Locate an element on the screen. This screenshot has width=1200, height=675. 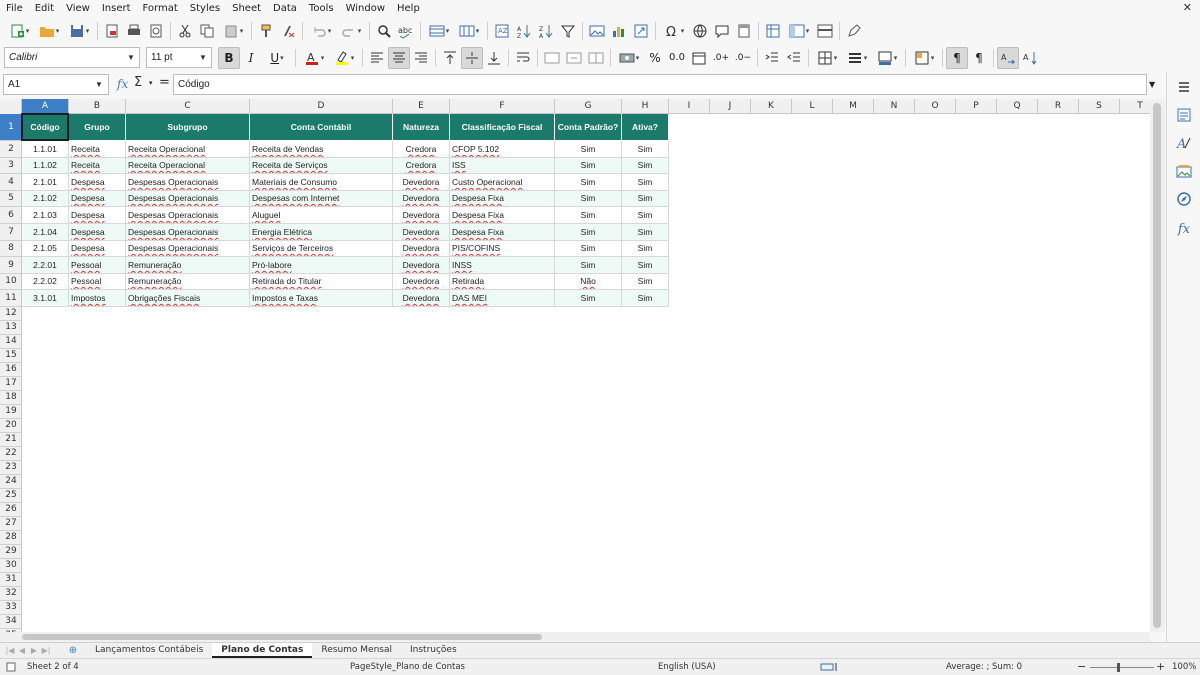
cell-b4: Despesa is located at coordinates (97, 182).